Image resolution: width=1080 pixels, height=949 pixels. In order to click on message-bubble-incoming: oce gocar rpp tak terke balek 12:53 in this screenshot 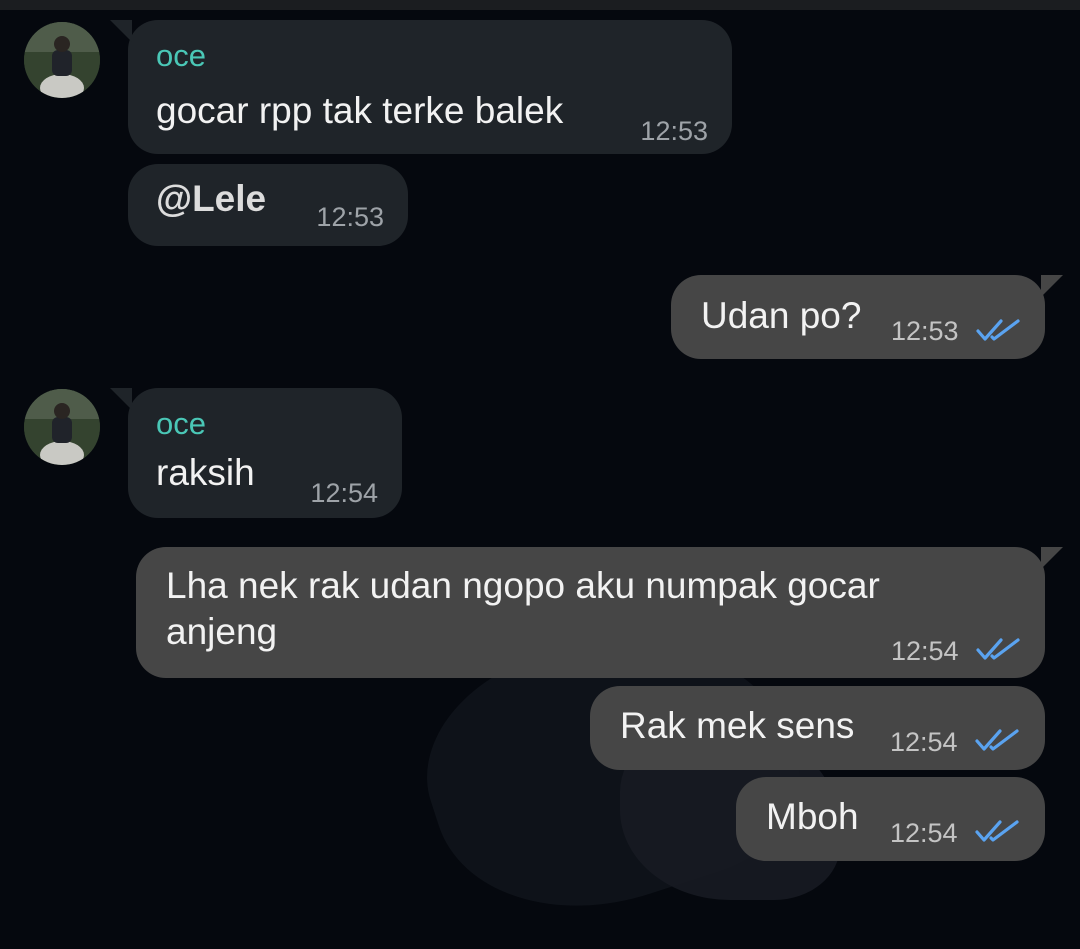, I will do `click(421, 87)`.